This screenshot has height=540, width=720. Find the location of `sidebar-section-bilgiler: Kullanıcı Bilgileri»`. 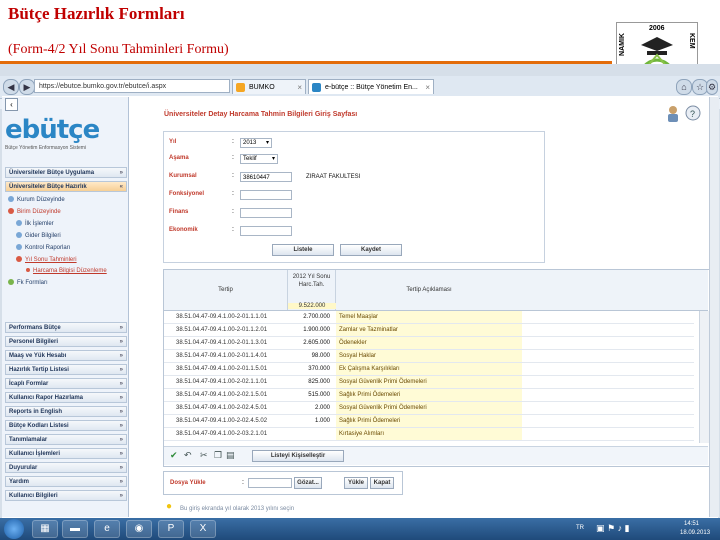

sidebar-section-bilgiler: Kullanıcı Bilgileri» is located at coordinates (66, 495).